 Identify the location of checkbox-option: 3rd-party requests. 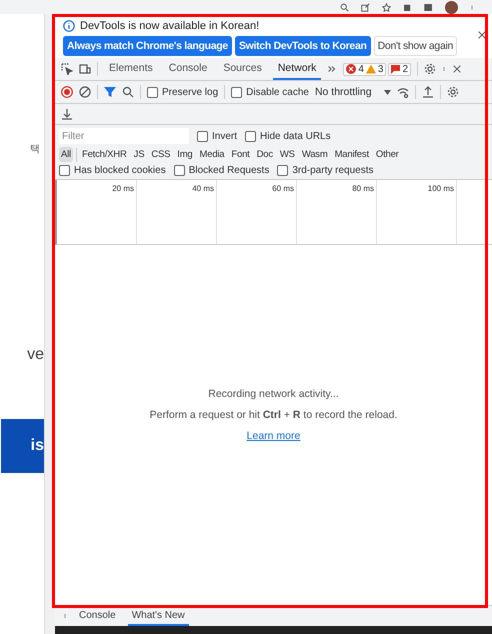
(325, 170).